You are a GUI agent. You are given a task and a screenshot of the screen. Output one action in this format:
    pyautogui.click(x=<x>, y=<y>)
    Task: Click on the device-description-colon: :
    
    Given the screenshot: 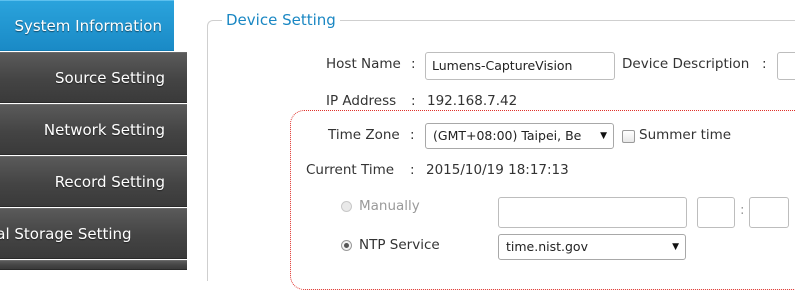 What is the action you would take?
    pyautogui.click(x=764, y=64)
    